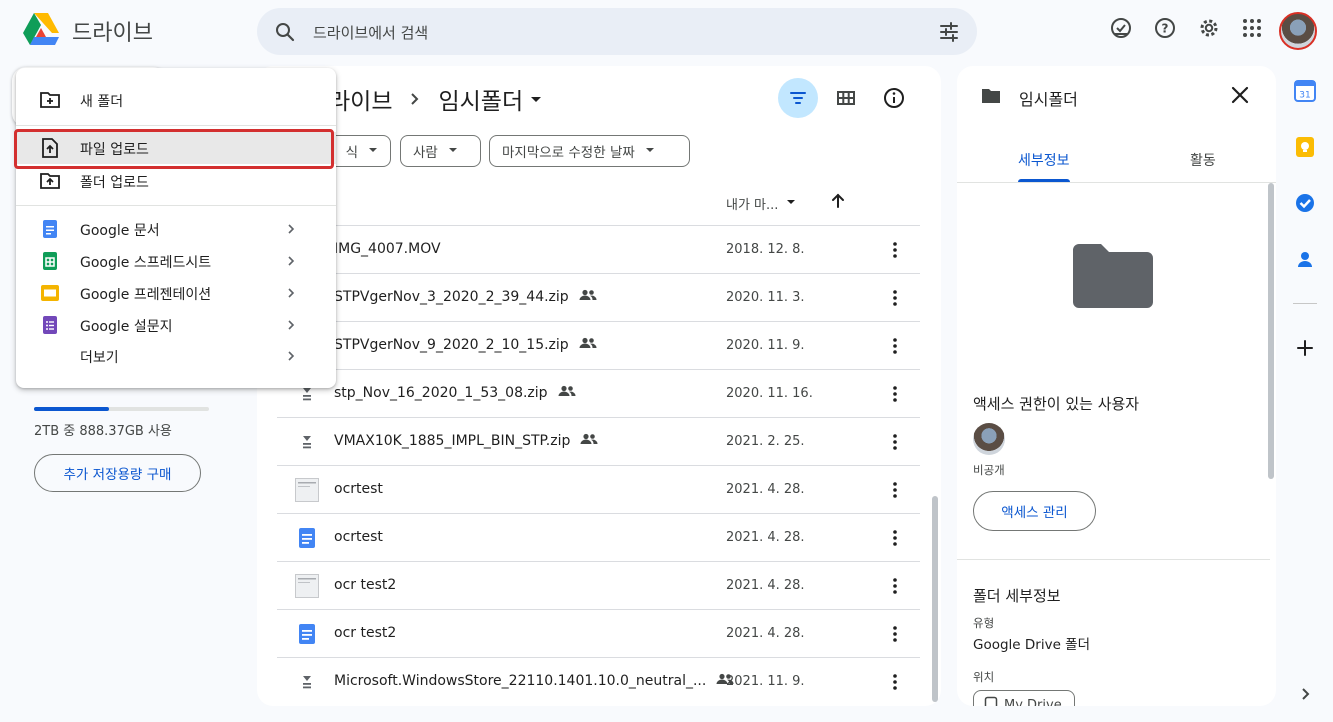 Image resolution: width=1333 pixels, height=722 pixels. Describe the element at coordinates (989, 439) in the screenshot. I see `owner-avatar` at that location.